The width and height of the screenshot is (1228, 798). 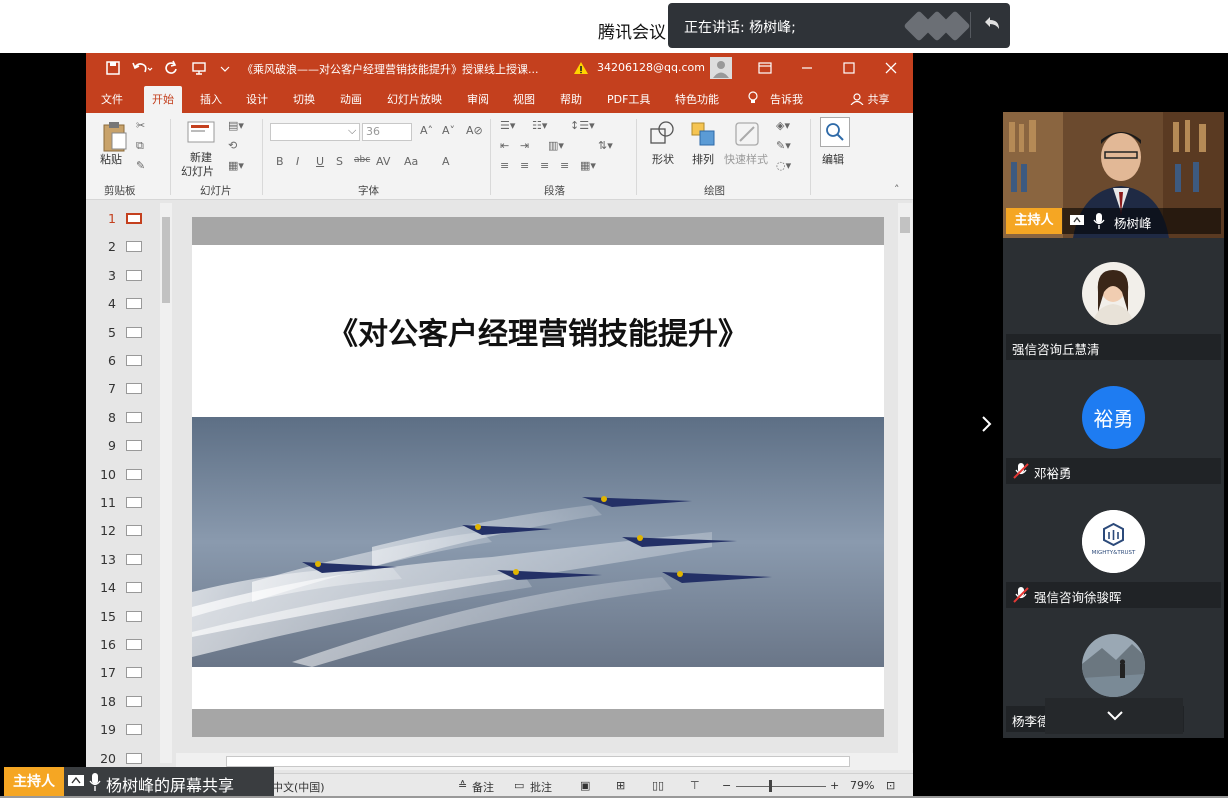 I want to click on new-slide-icon, so click(x=201, y=133).